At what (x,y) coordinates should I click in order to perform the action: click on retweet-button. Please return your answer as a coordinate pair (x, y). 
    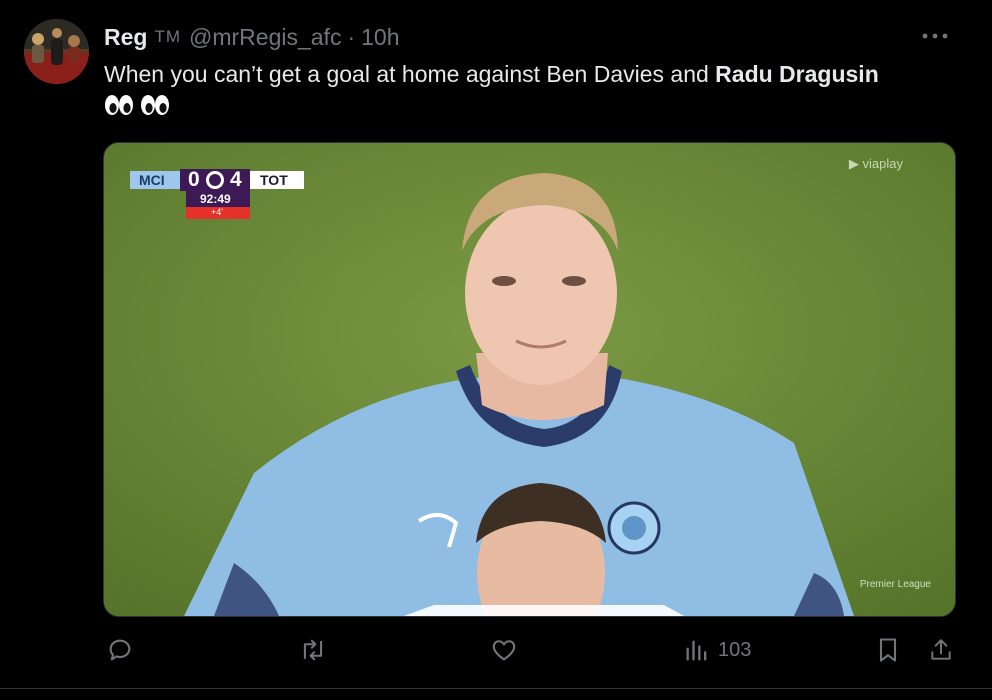
    Looking at the image, I should click on (313, 650).